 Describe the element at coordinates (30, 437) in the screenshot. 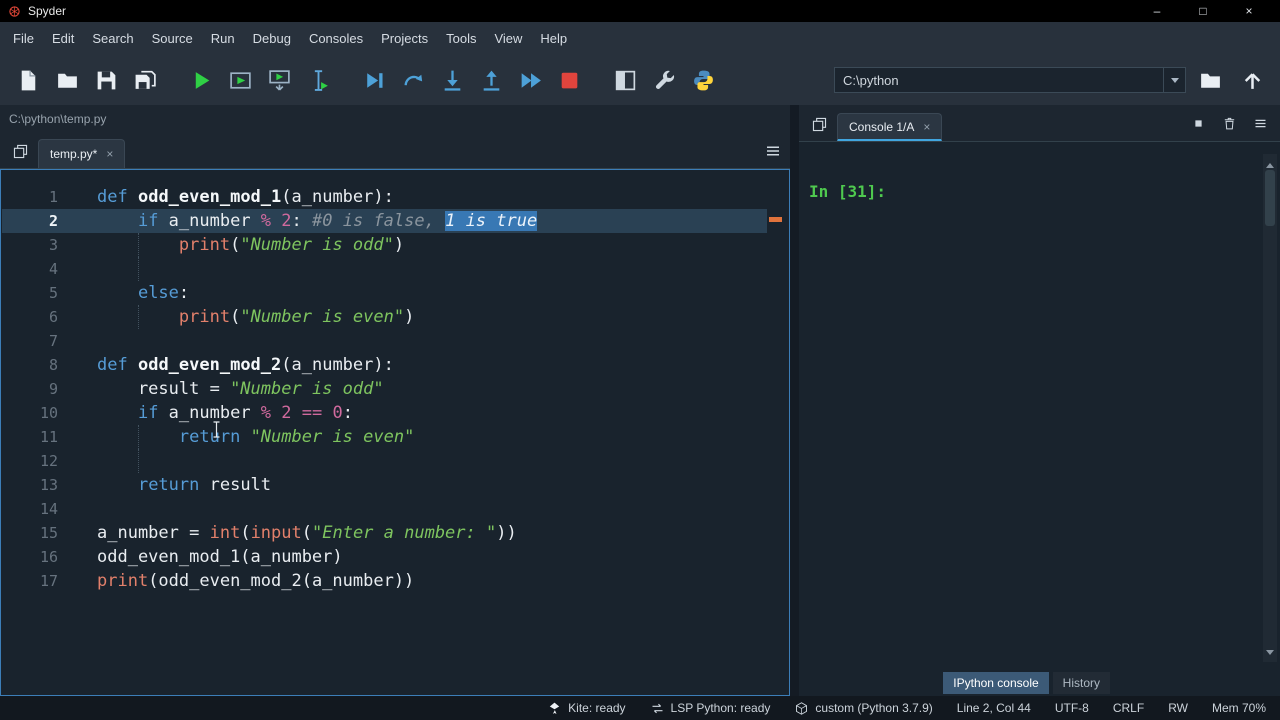

I see `line-number: 11` at that location.